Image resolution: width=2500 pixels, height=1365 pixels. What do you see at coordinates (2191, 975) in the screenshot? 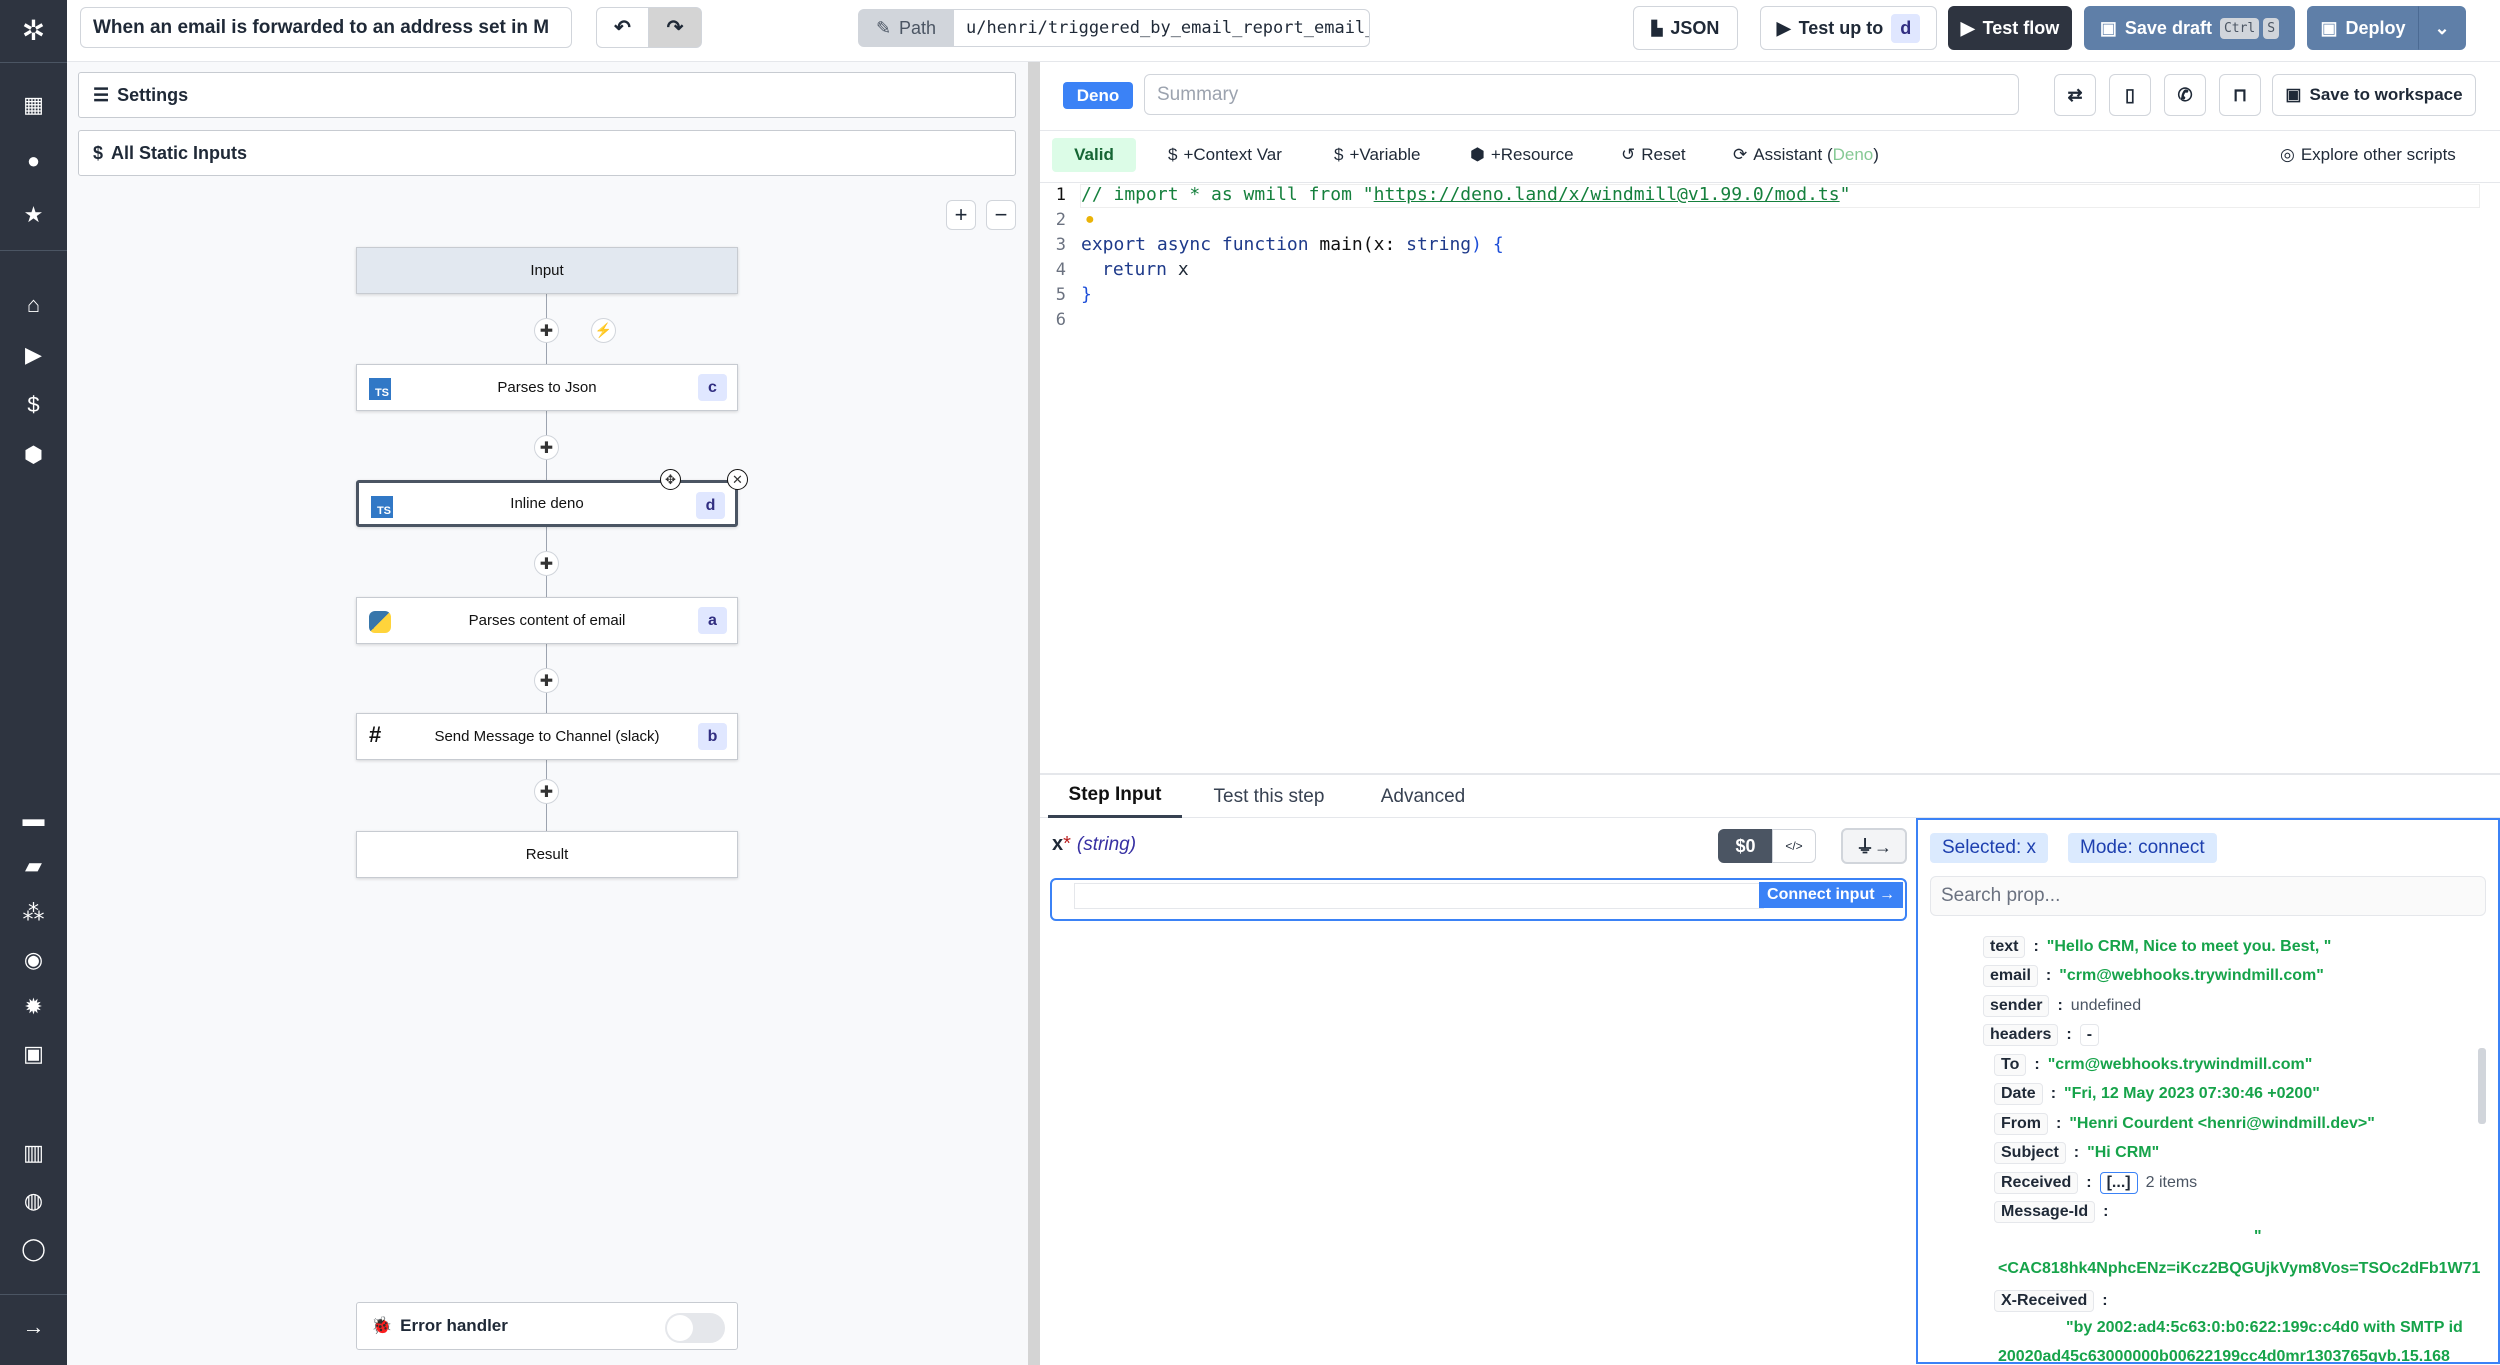
I see `prop-value: "crm@webhooks.trywindmill.com"` at bounding box center [2191, 975].